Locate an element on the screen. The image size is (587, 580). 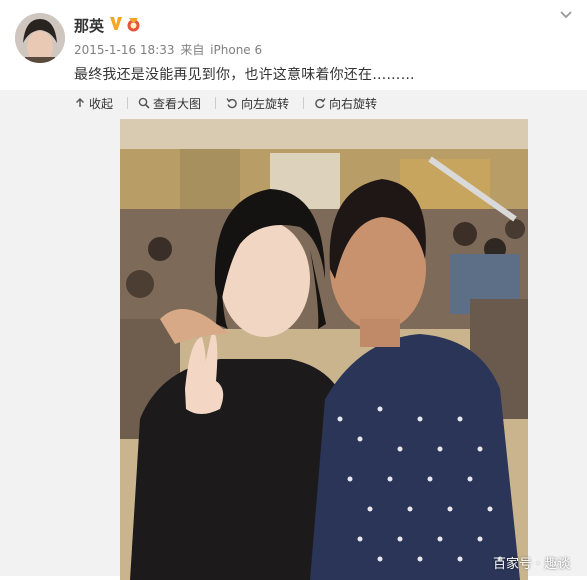
view-large-label: 查看大图 is located at coordinates (177, 103).